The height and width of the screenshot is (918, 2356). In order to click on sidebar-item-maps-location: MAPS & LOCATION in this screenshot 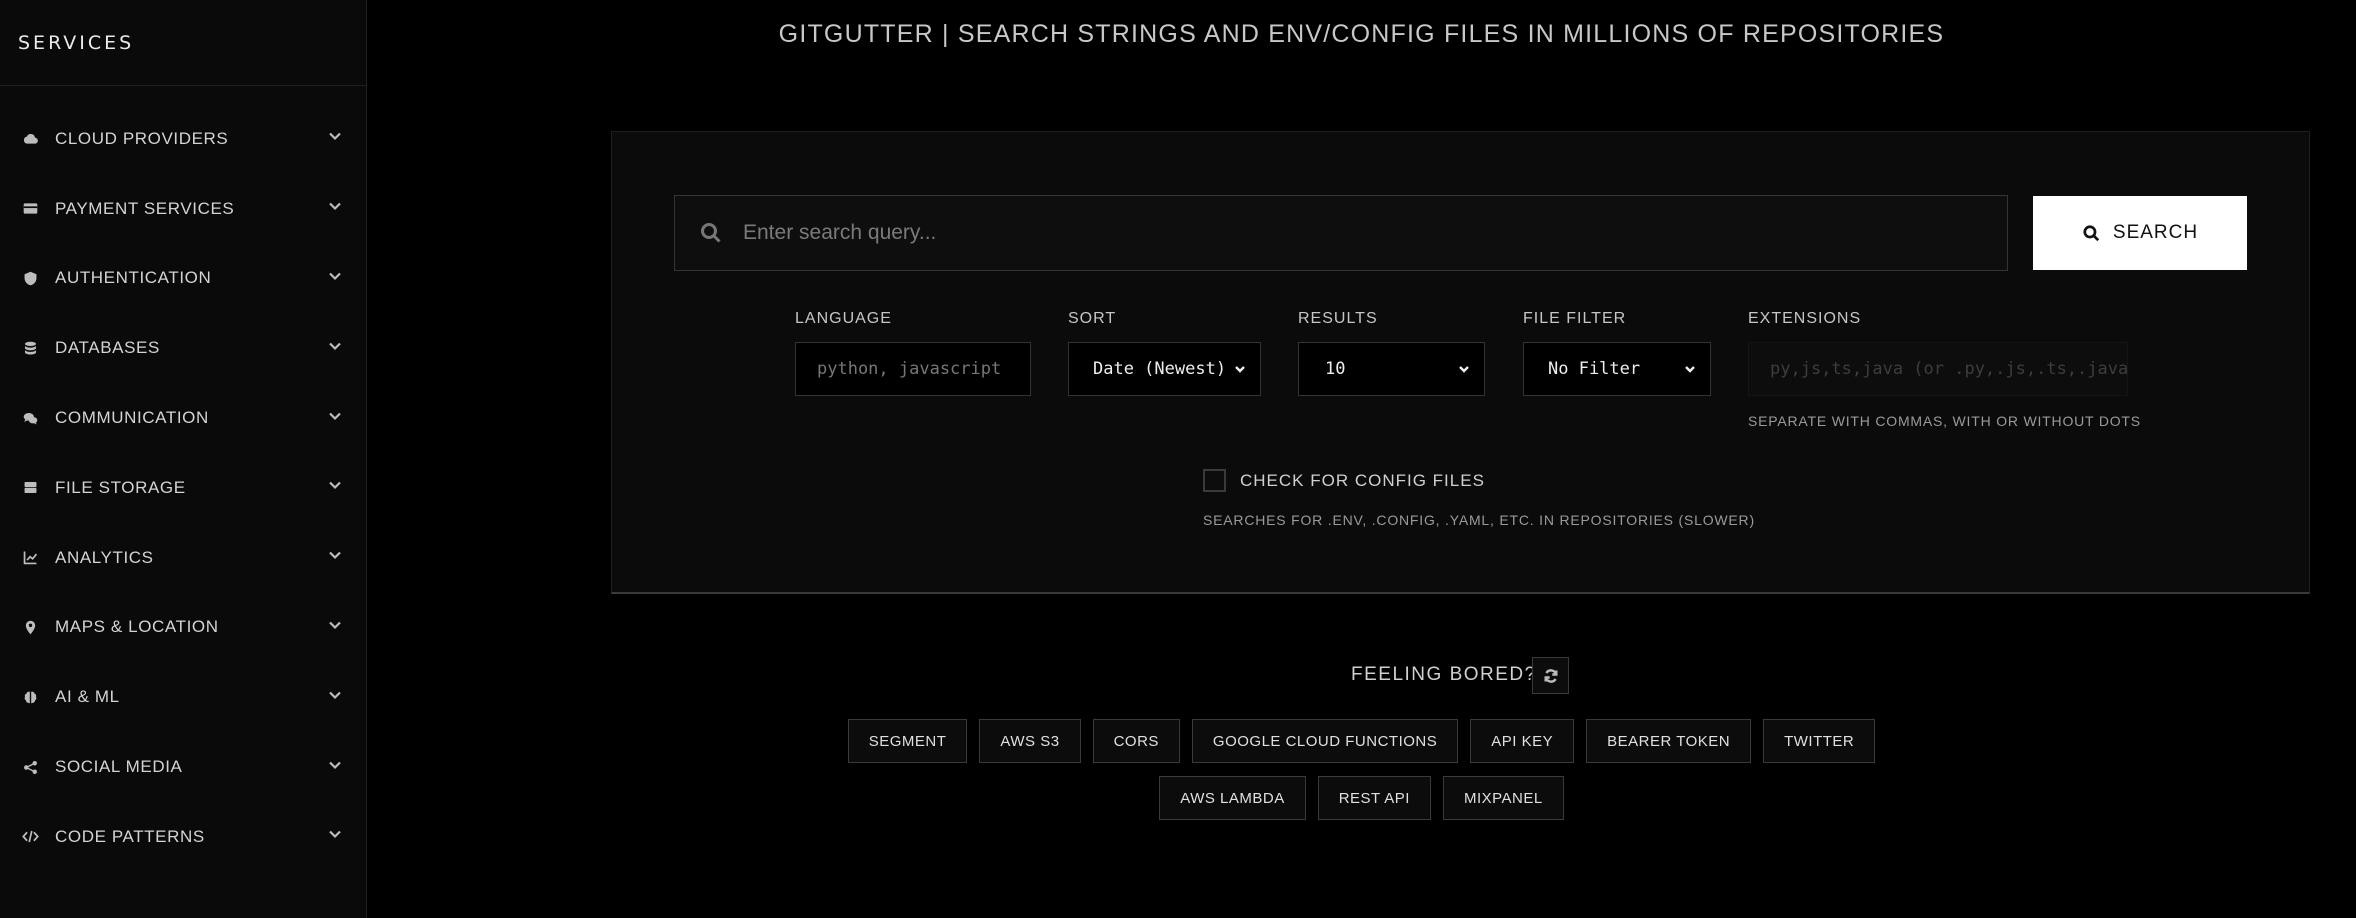, I will do `click(183, 628)`.